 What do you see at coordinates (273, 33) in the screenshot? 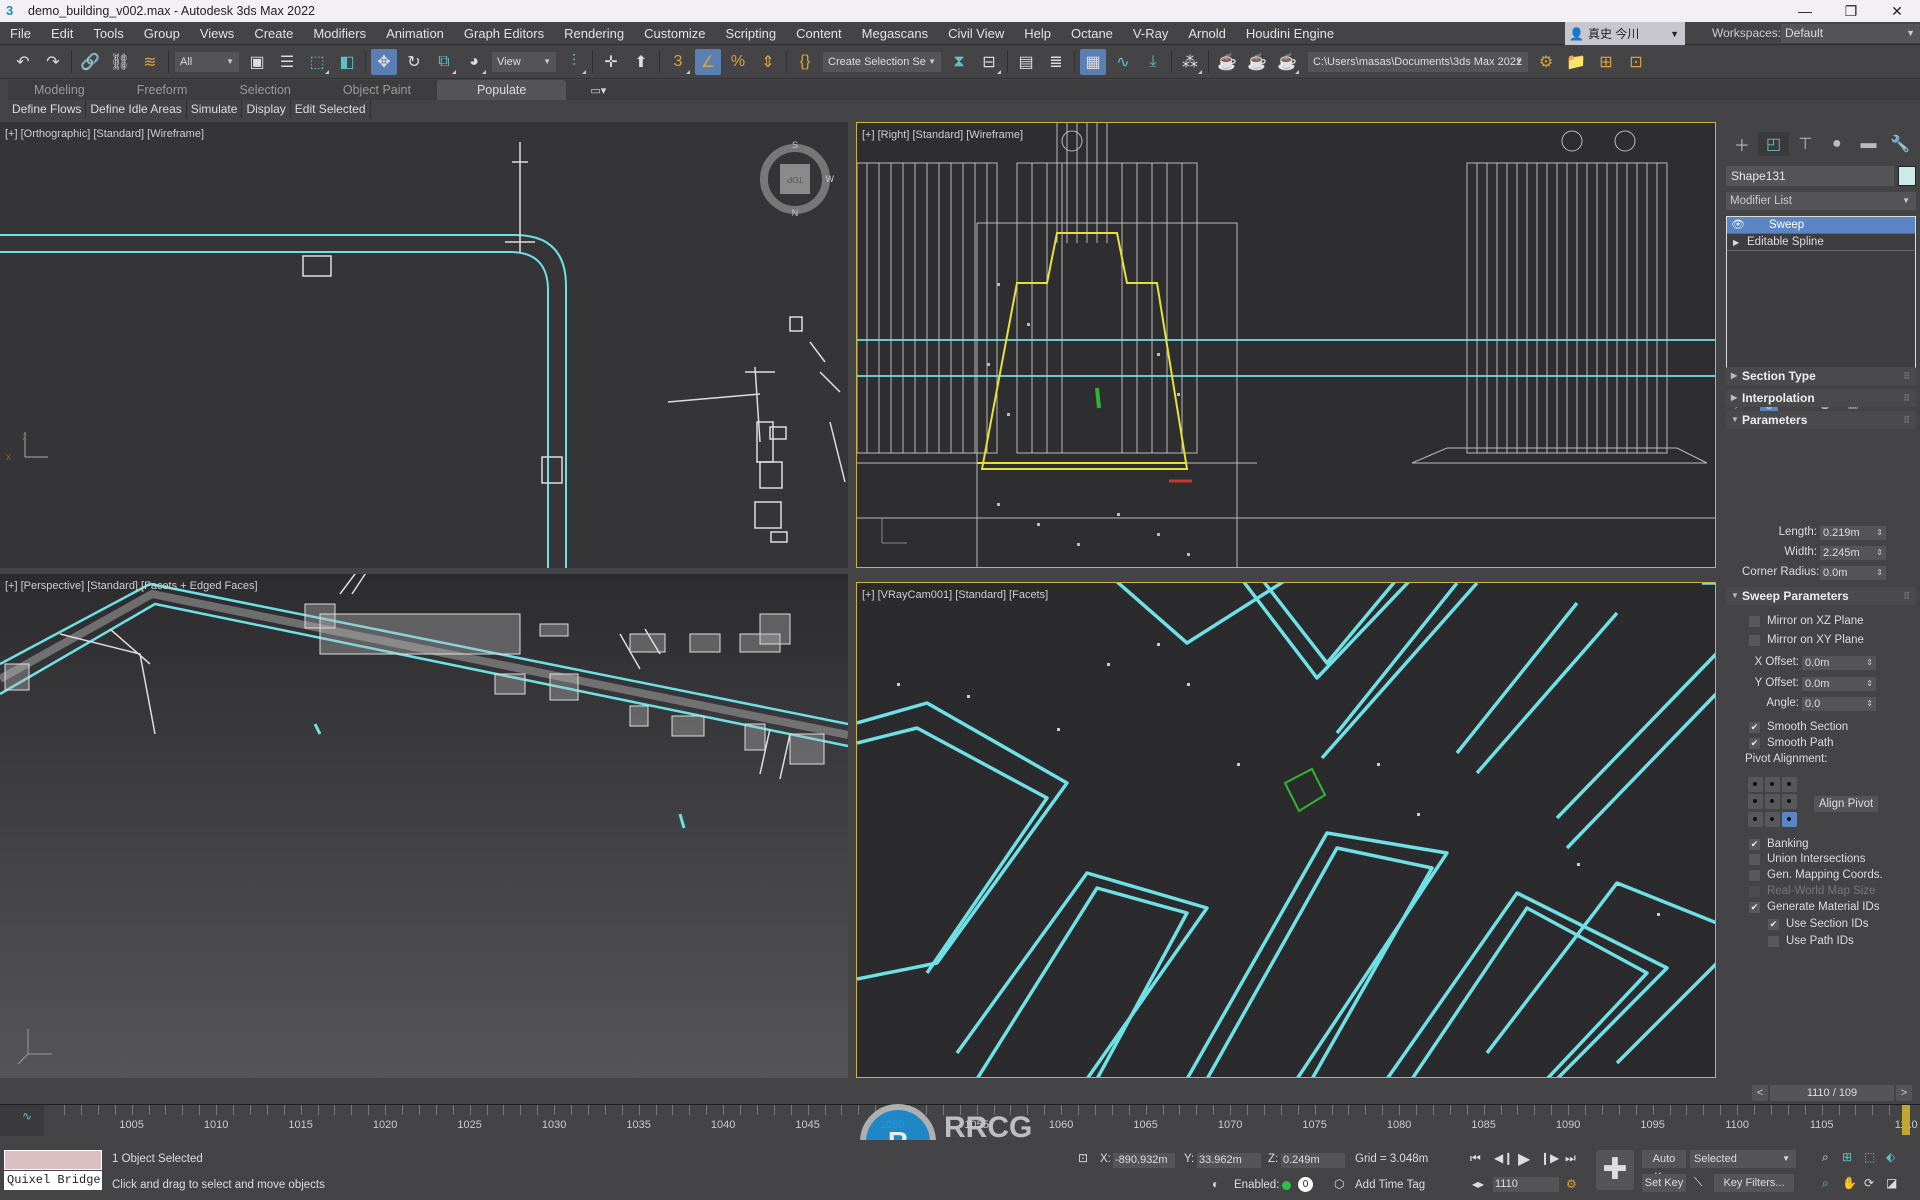
I see `menu-create: Create` at bounding box center [273, 33].